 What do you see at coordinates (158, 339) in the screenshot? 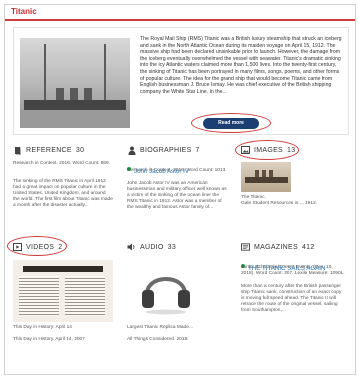
I see `audio-caption-source: All Things Considered. 2018.` at bounding box center [158, 339].